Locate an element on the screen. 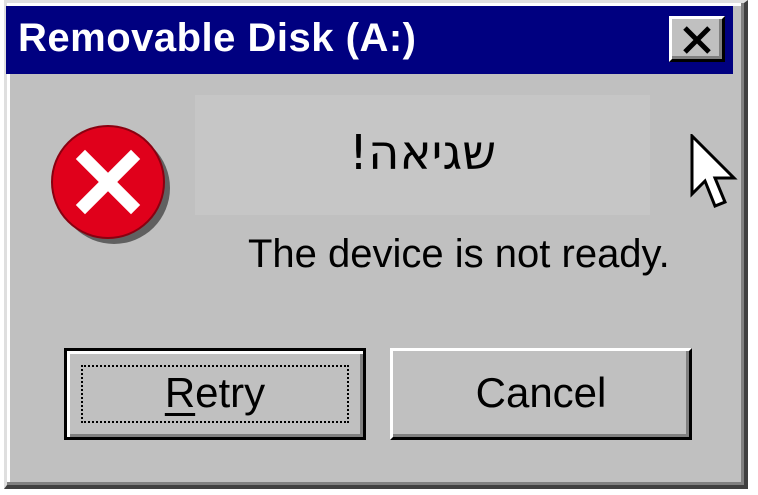 The image size is (758, 495). cancel-button-label: Cancel is located at coordinates (541, 392).